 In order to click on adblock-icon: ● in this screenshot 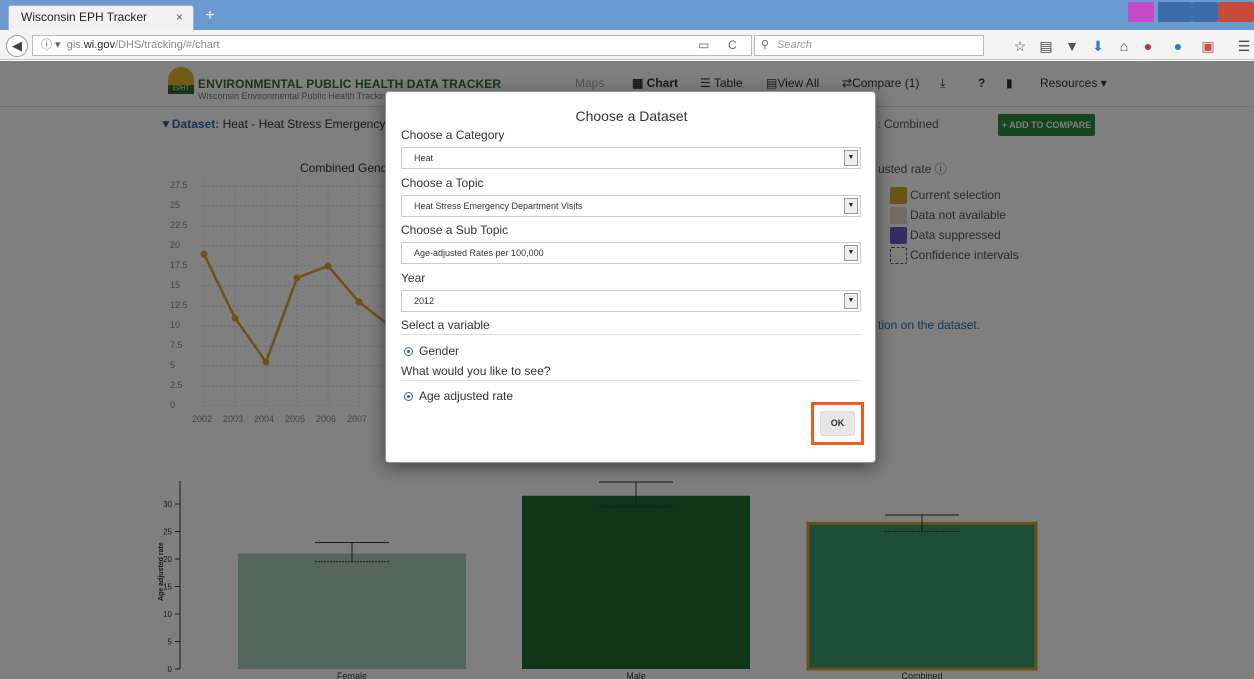, I will do `click(1148, 46)`.